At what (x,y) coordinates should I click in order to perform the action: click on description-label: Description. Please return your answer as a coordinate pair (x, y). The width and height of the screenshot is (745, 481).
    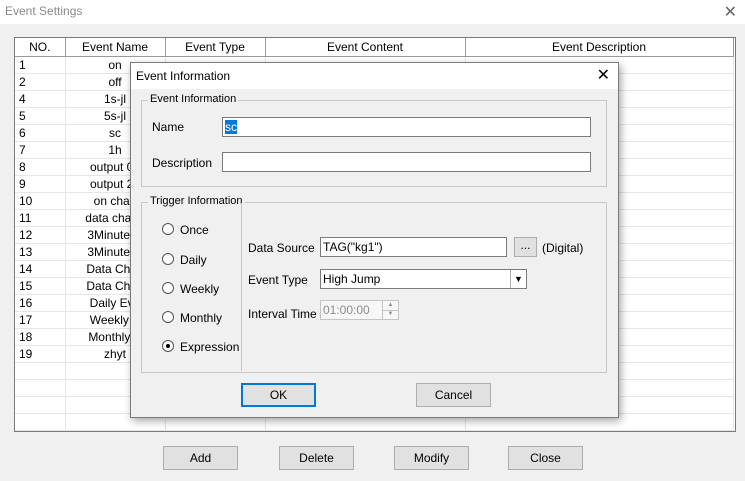
    Looking at the image, I should click on (182, 163).